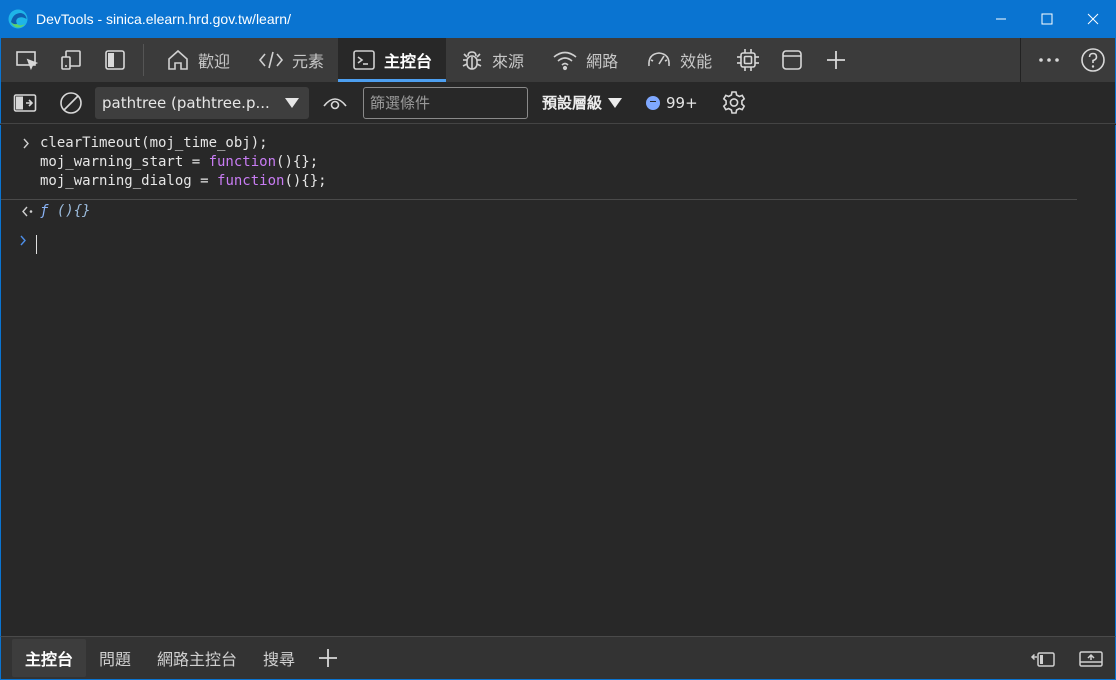  I want to click on drawer-tab-search: 搜尋, so click(279, 658).